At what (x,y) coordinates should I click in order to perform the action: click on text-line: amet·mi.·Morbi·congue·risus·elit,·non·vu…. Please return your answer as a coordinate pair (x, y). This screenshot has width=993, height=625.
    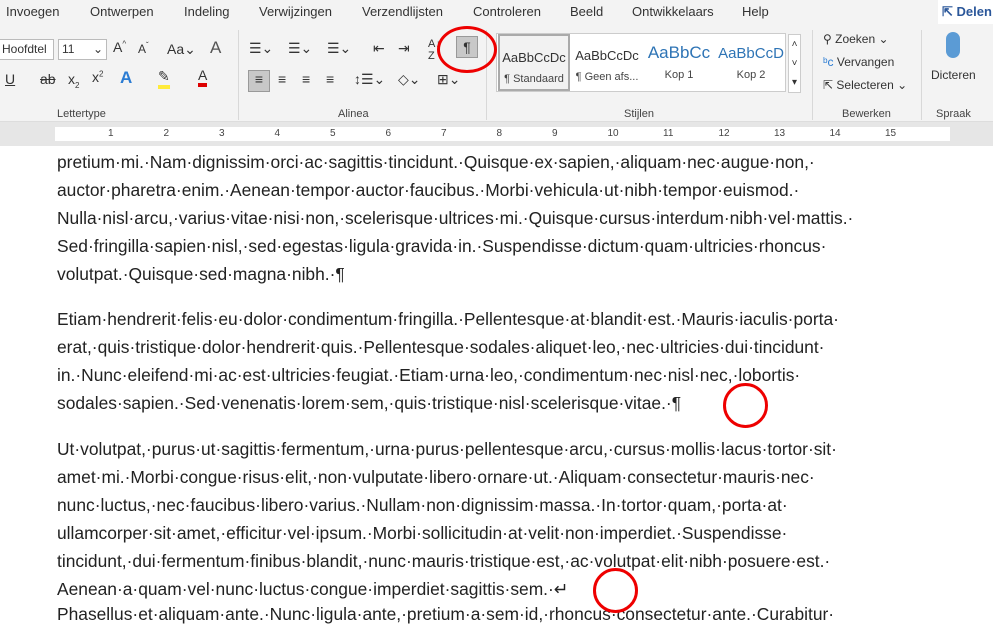
    Looking at the image, I should click on (436, 477).